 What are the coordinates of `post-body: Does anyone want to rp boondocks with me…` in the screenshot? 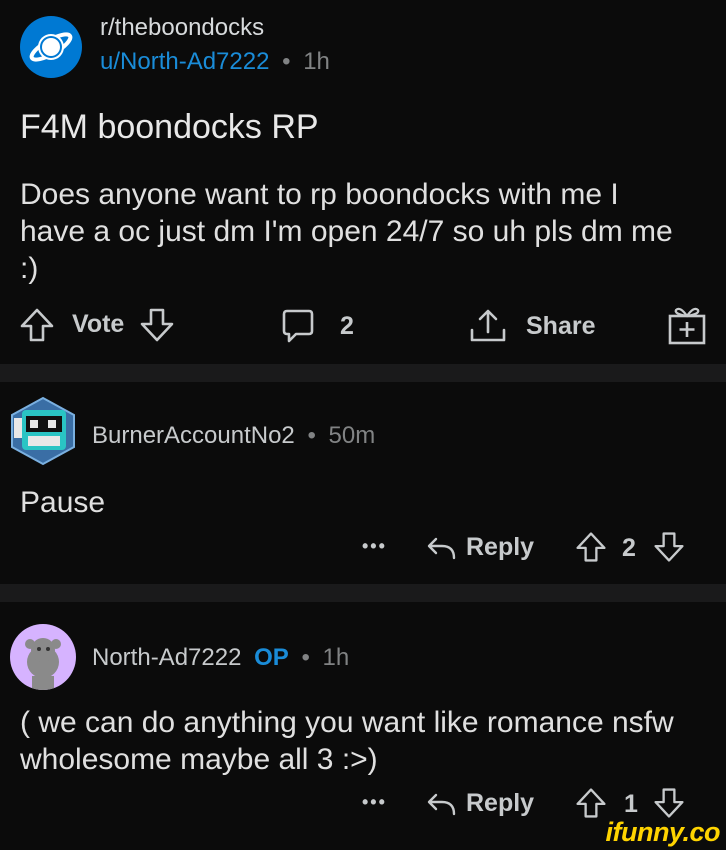 It's located at (346, 231).